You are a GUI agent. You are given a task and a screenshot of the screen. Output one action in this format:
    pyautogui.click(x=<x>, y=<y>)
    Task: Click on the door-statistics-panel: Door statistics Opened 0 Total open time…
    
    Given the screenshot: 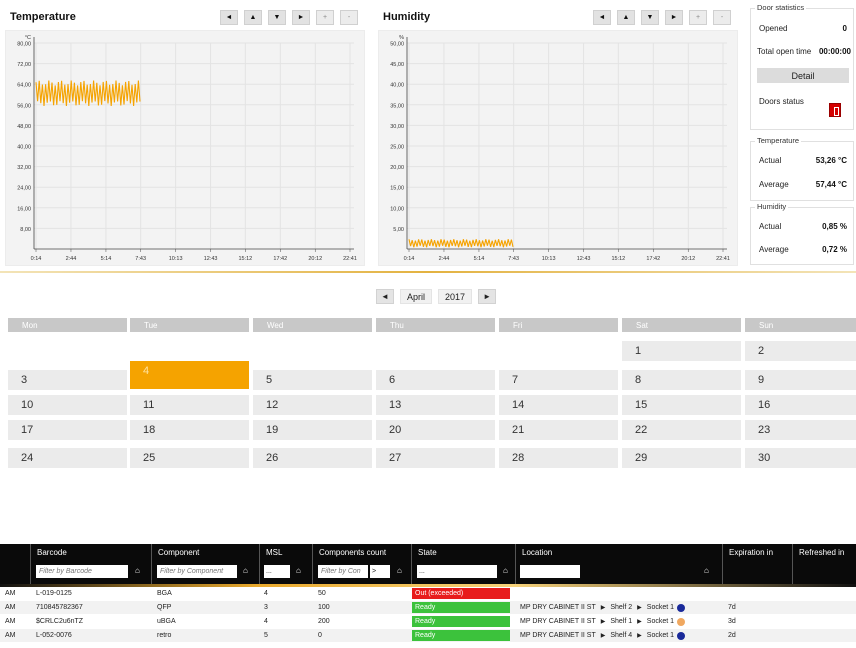 What is the action you would take?
    pyautogui.click(x=802, y=66)
    